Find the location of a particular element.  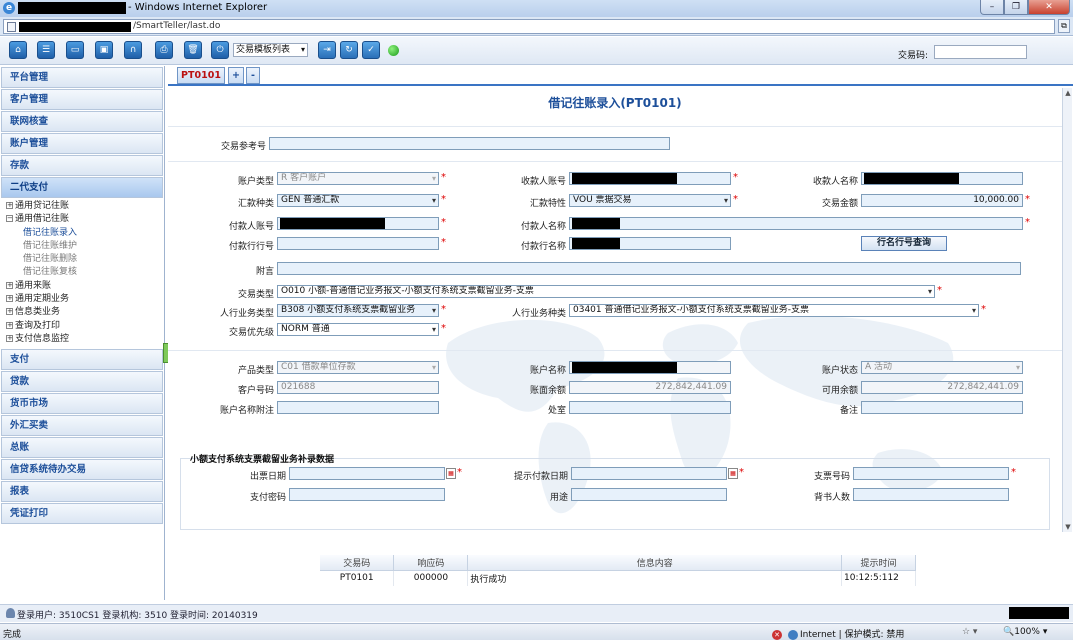

amount-input: 10,000.00 is located at coordinates (942, 200).